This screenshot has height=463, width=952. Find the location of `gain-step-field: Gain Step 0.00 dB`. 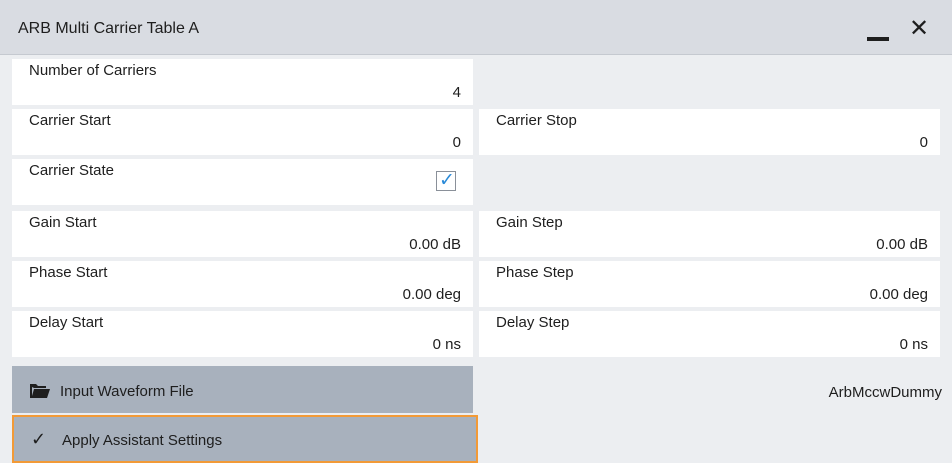

gain-step-field: Gain Step 0.00 dB is located at coordinates (709, 234).